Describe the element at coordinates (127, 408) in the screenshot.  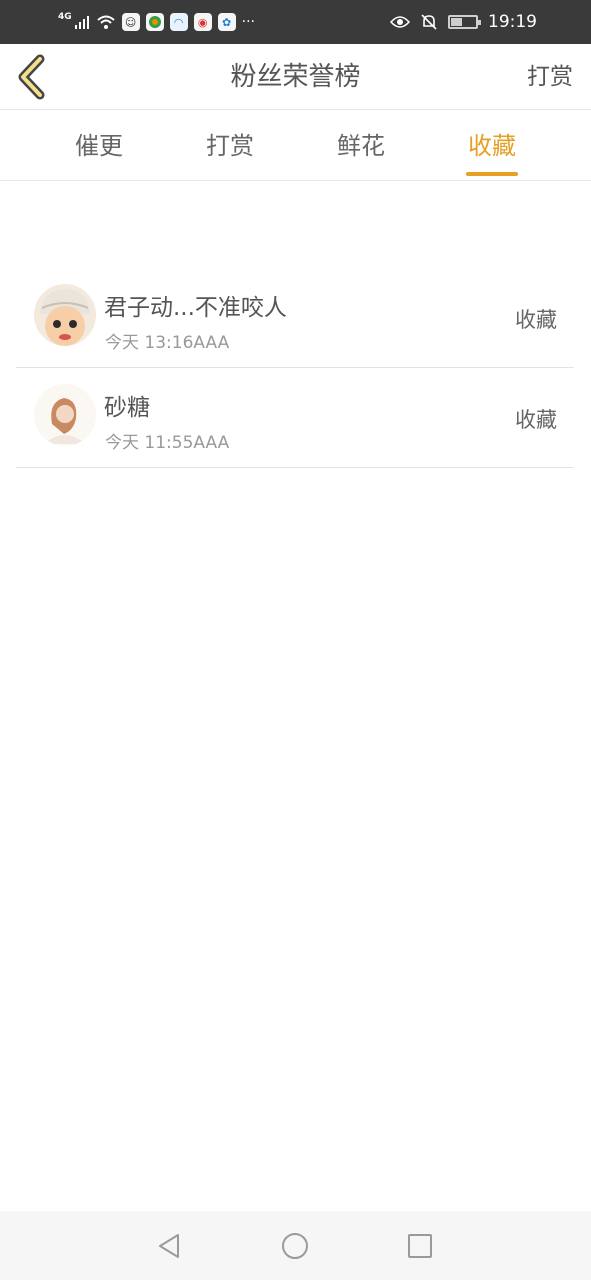
I see `user-name: 砂糖` at that location.